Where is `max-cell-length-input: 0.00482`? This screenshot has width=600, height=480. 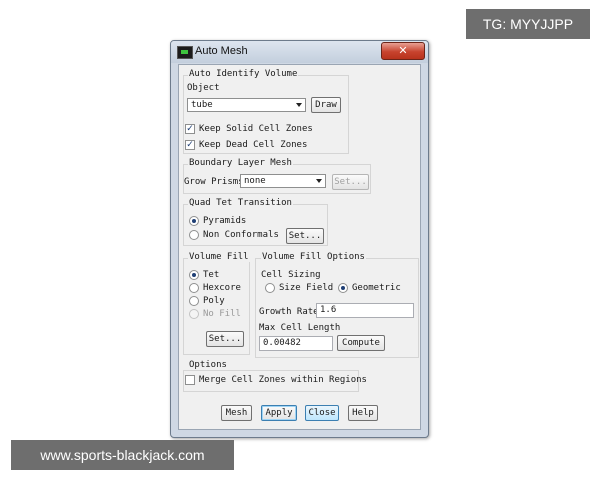 max-cell-length-input: 0.00482 is located at coordinates (296, 343).